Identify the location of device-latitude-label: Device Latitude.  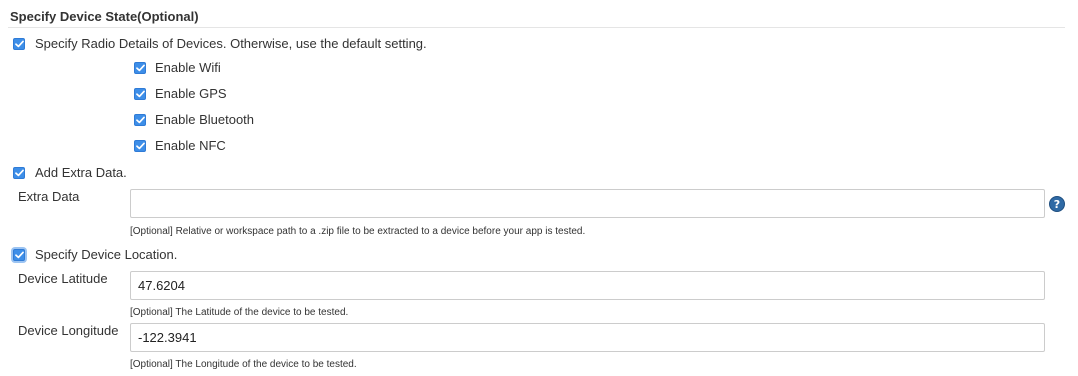
(63, 278).